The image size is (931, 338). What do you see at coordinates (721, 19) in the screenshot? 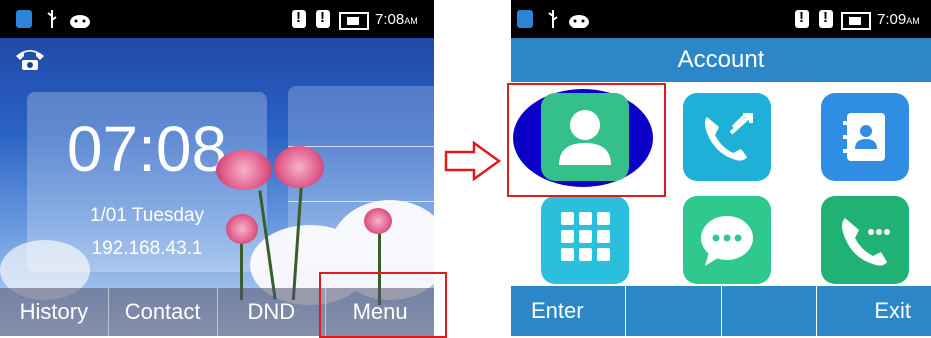
I see `status-bar: 7:09AM` at bounding box center [721, 19].